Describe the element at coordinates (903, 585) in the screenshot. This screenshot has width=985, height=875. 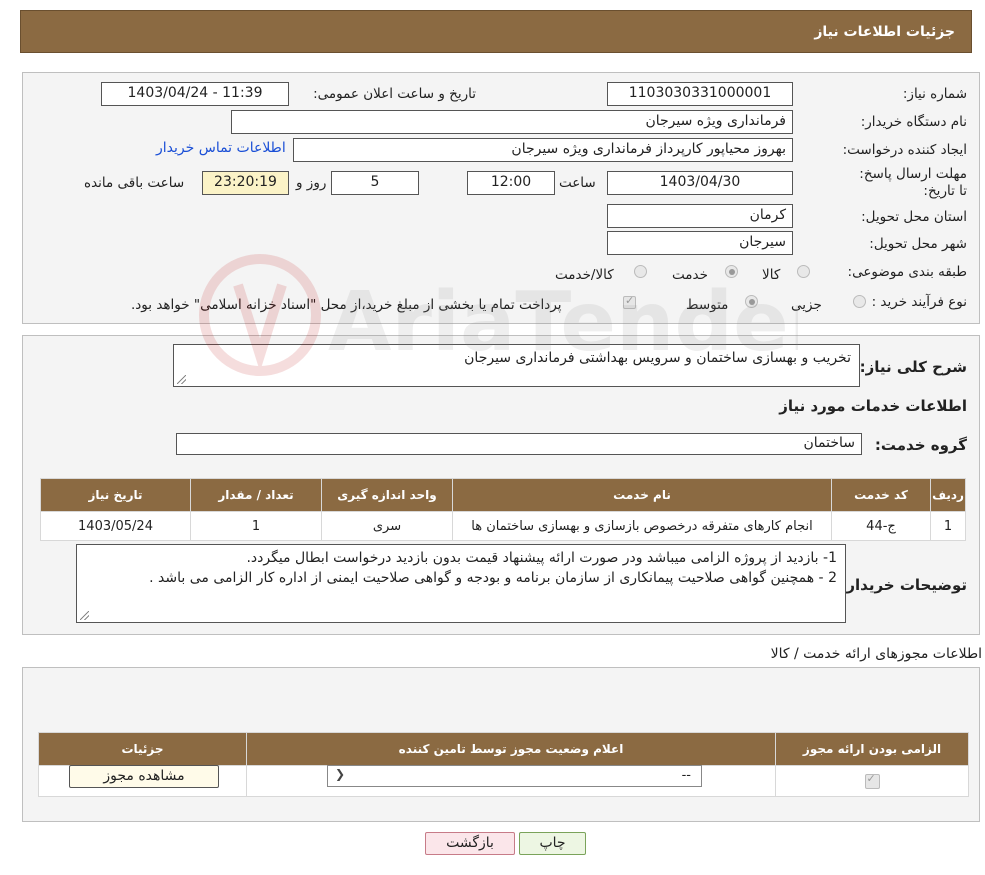
I see `buyer-notes-label: توضیحات خریدار:` at that location.